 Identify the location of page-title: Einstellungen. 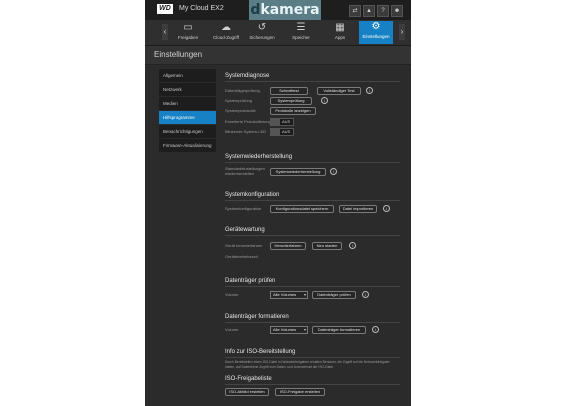
(178, 54).